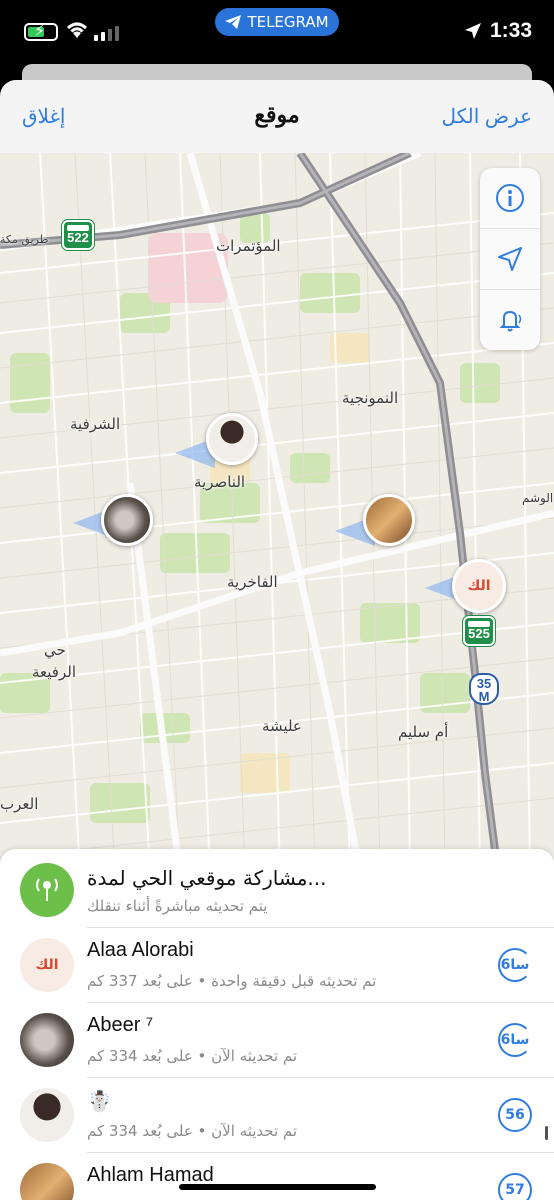  I want to click on map-info-button, so click(510, 198).